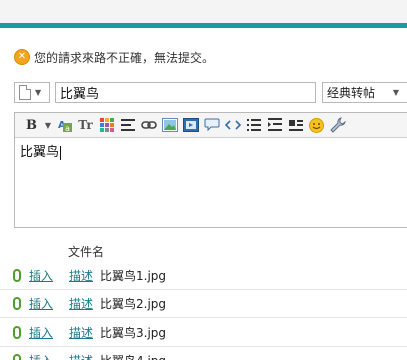 This screenshot has height=360, width=407. I want to click on svg-text: a, so click(67, 128).